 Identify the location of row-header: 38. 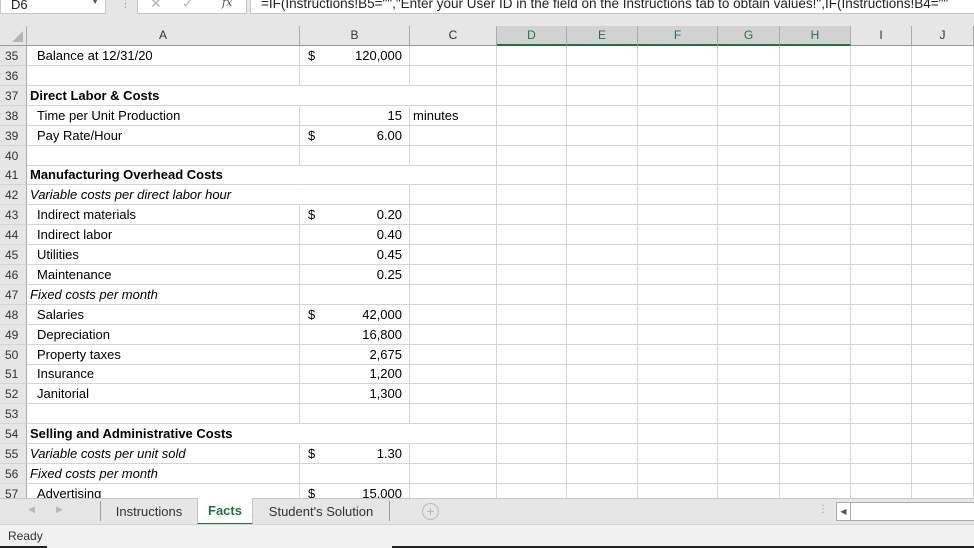
(13, 115).